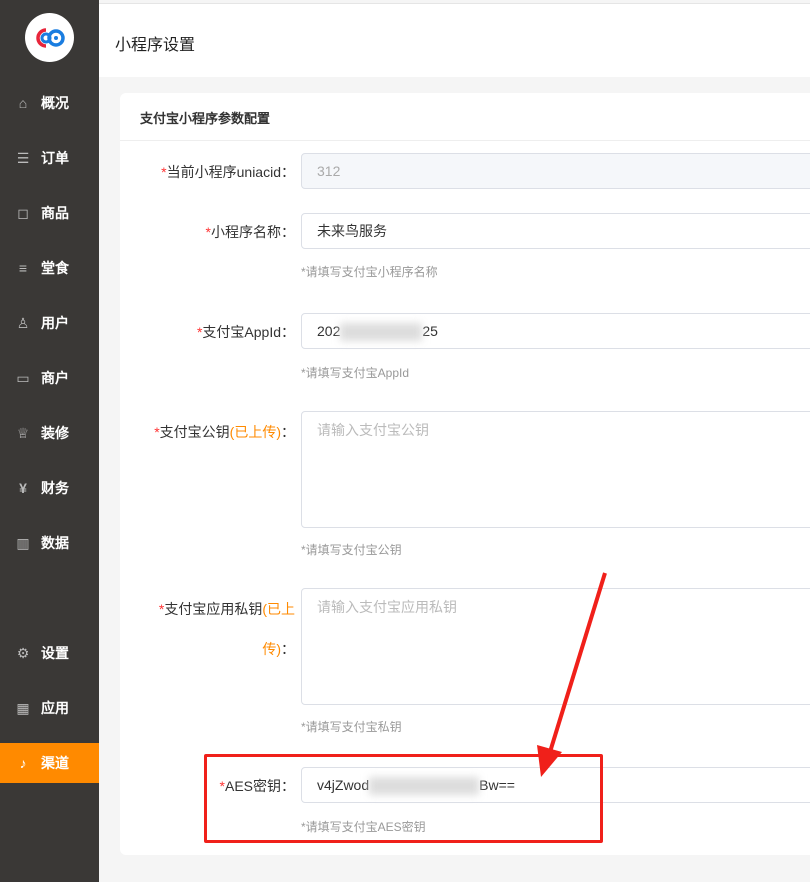 Image resolution: width=810 pixels, height=882 pixels. What do you see at coordinates (23, 542) in the screenshot?
I see `chart-icon: ▥` at bounding box center [23, 542].